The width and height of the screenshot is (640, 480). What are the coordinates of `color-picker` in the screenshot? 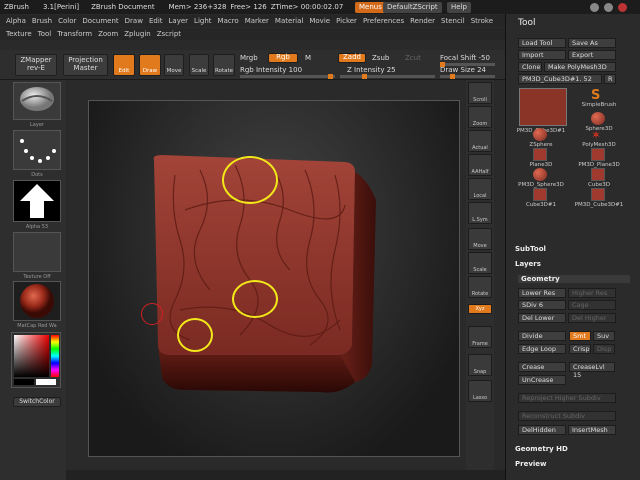 It's located at (36, 360).